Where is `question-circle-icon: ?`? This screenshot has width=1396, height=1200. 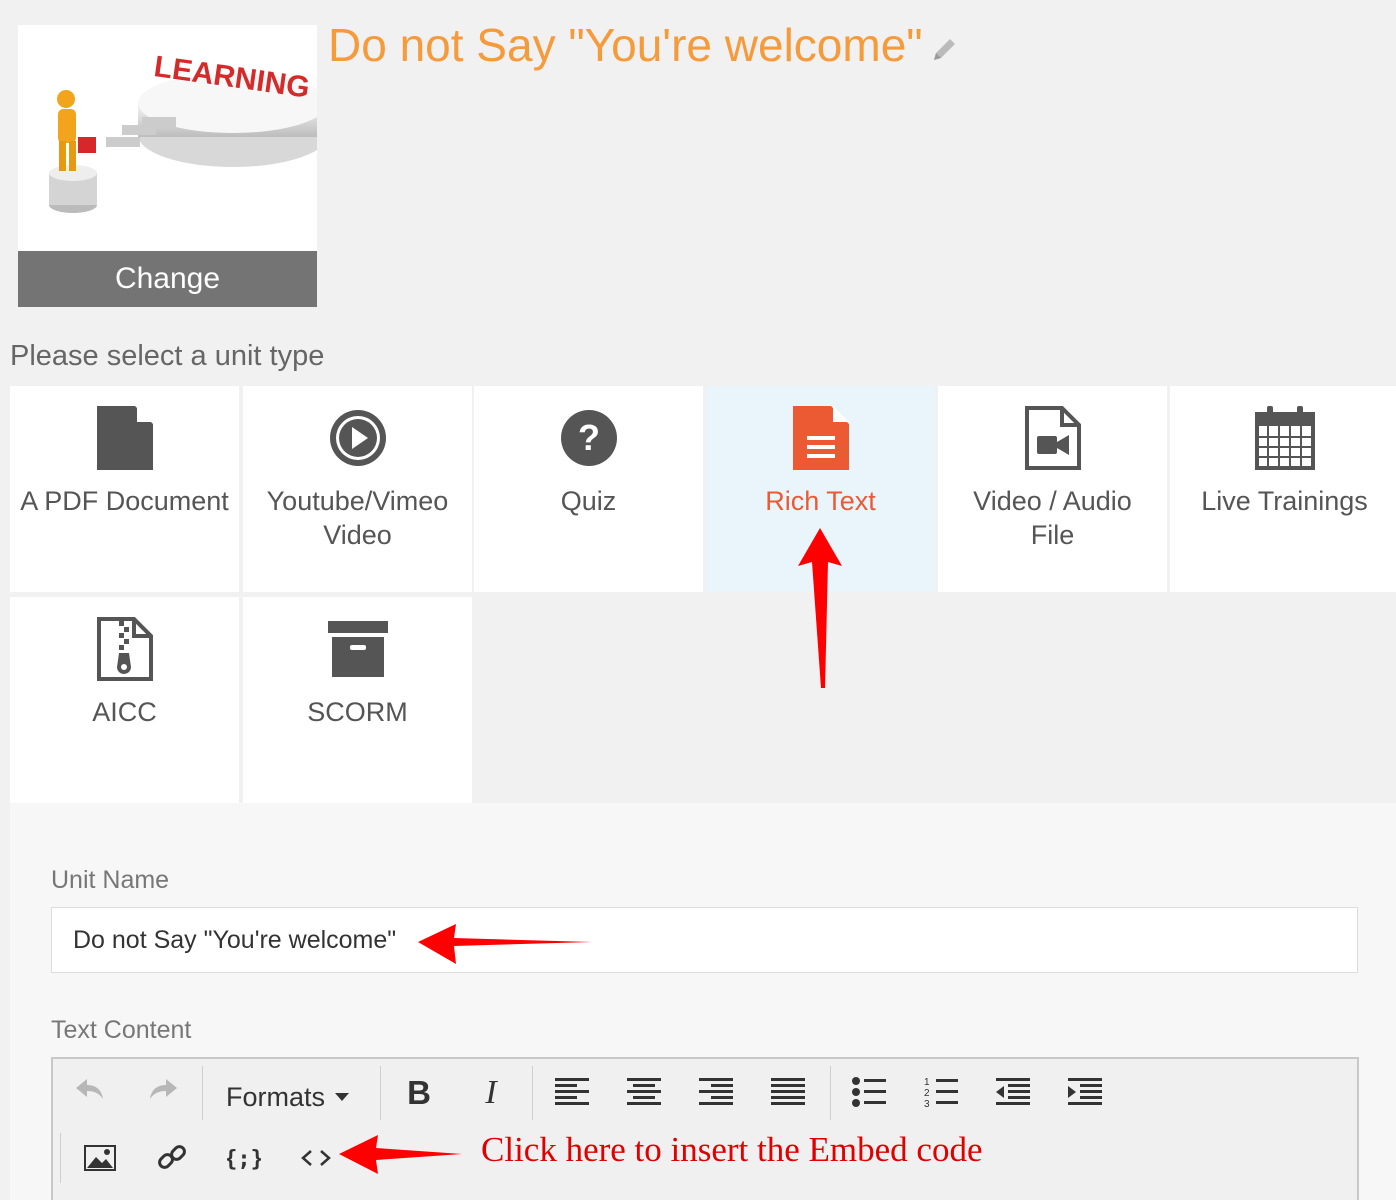 question-circle-icon: ? is located at coordinates (588, 438).